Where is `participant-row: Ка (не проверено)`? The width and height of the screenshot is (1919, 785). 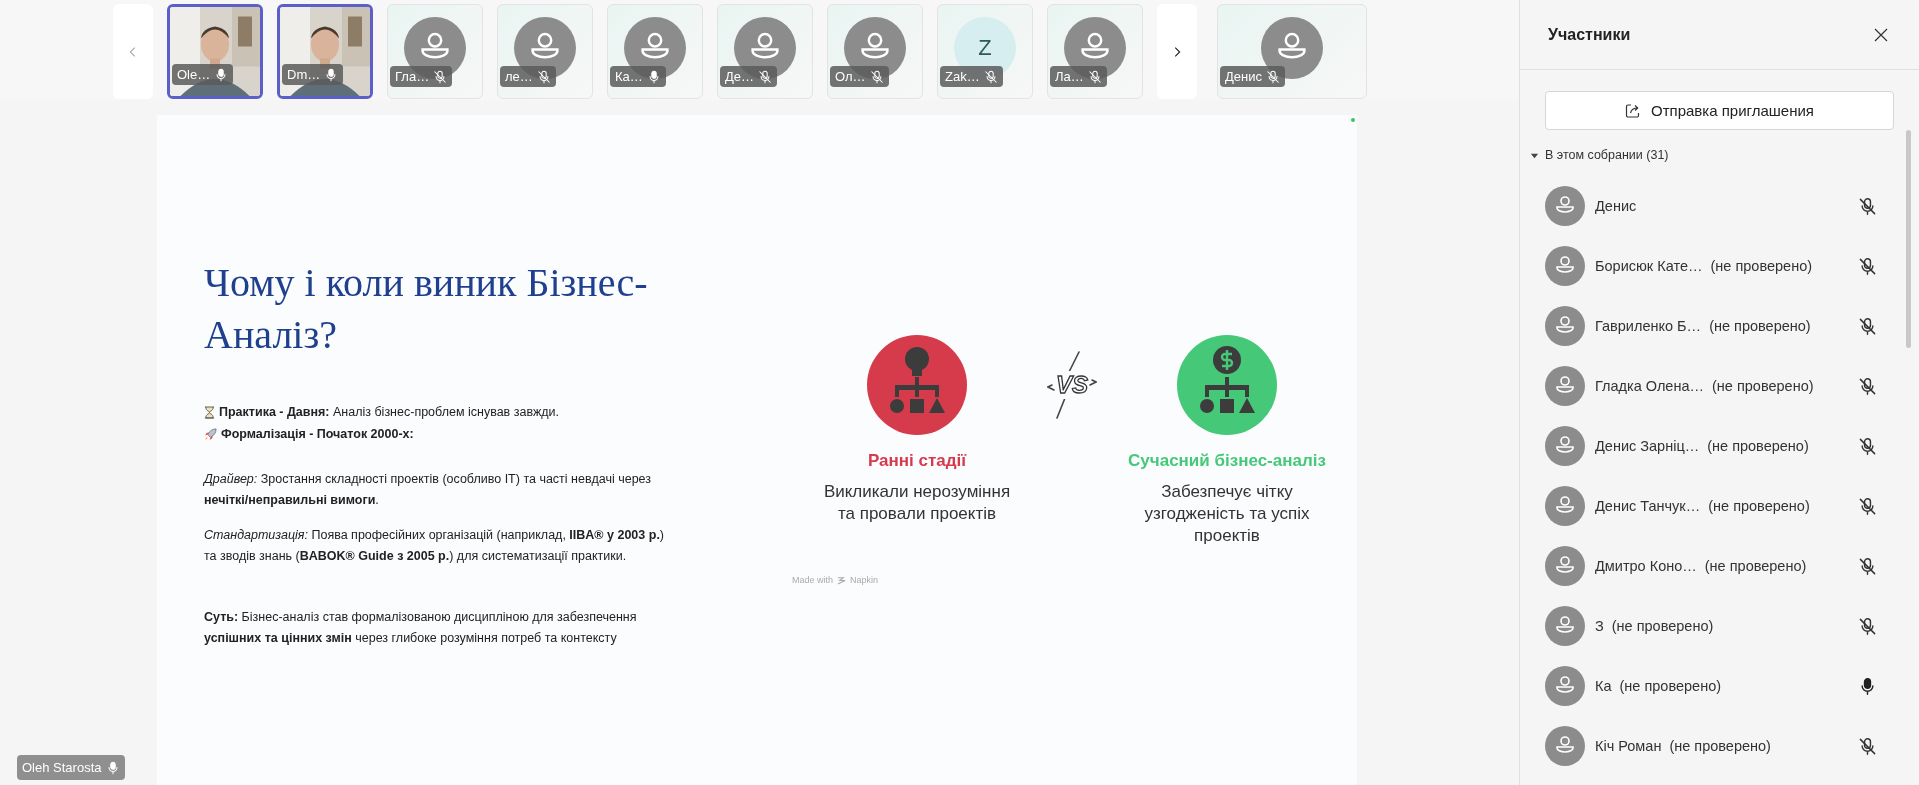
participant-row: Ка (не проверено) is located at coordinates (1720, 686).